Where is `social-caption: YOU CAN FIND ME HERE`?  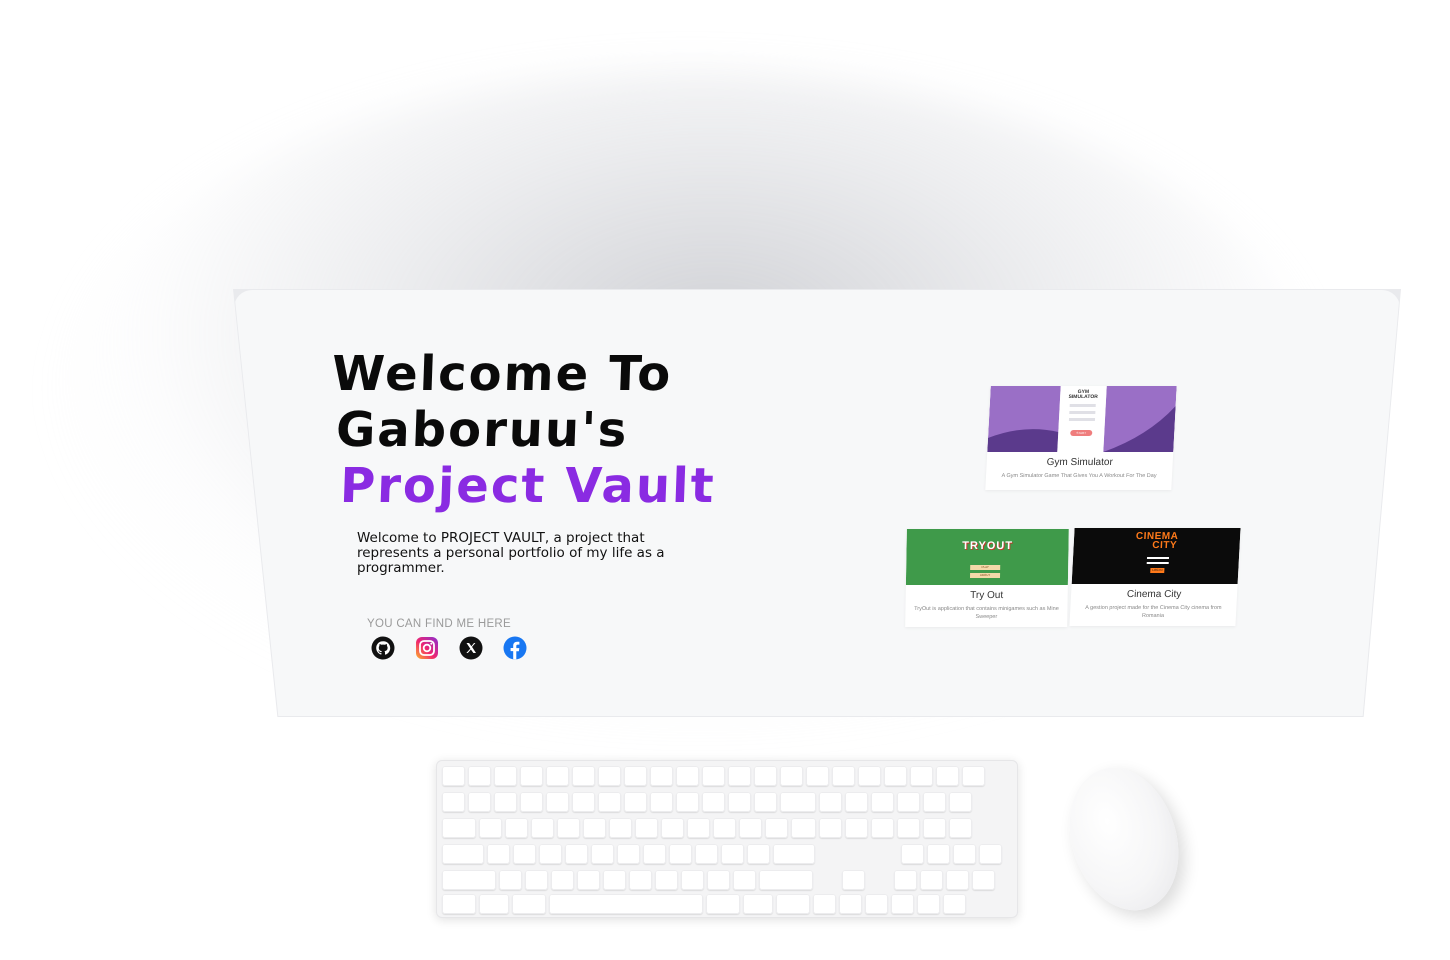
social-caption: YOU CAN FIND ME HERE is located at coordinates (439, 624).